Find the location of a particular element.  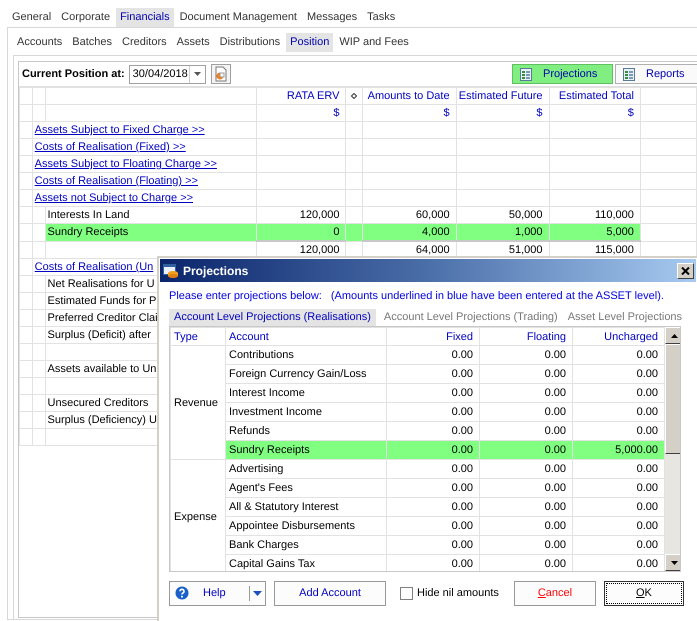

column-header: Floating is located at coordinates (526, 337).